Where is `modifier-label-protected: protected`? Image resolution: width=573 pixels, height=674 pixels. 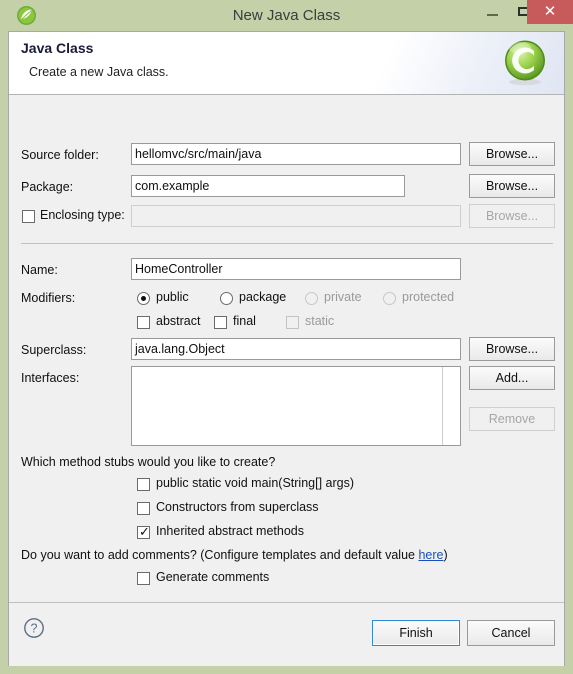
modifier-label-protected: protected is located at coordinates (428, 297).